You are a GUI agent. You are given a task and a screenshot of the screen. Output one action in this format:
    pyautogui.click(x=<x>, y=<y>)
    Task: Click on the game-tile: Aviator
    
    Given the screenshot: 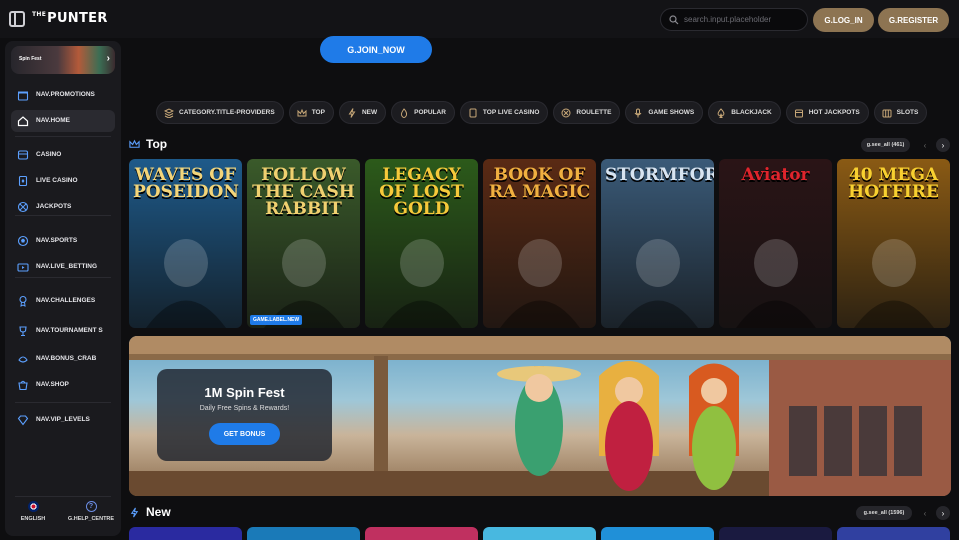 What is the action you would take?
    pyautogui.click(x=775, y=243)
    